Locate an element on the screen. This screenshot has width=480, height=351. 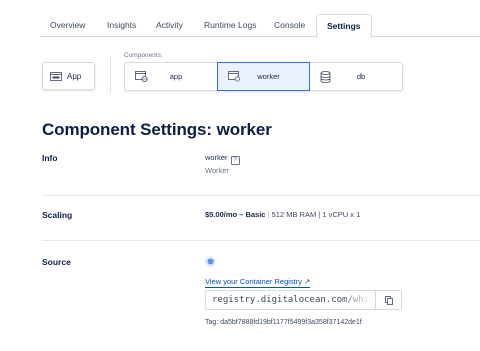
tag-label: Tag: is located at coordinates (212, 322).